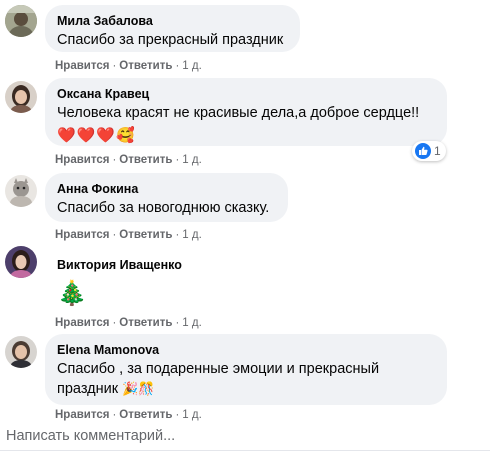 The image size is (490, 457). What do you see at coordinates (423, 151) in the screenshot?
I see `like-icon` at bounding box center [423, 151].